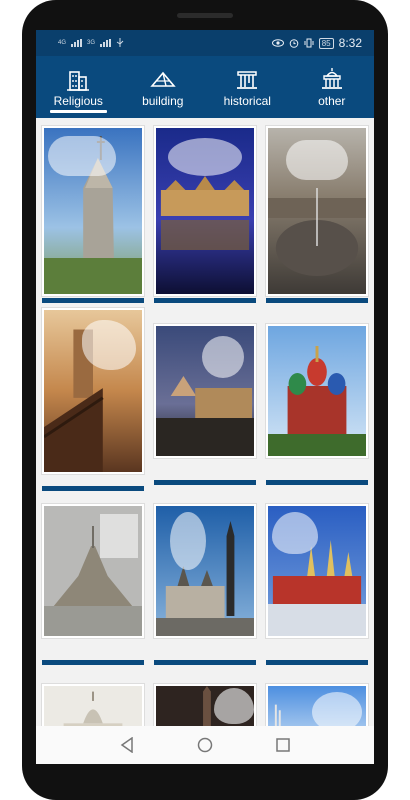  I want to click on home-circle-icon, so click(205, 745).